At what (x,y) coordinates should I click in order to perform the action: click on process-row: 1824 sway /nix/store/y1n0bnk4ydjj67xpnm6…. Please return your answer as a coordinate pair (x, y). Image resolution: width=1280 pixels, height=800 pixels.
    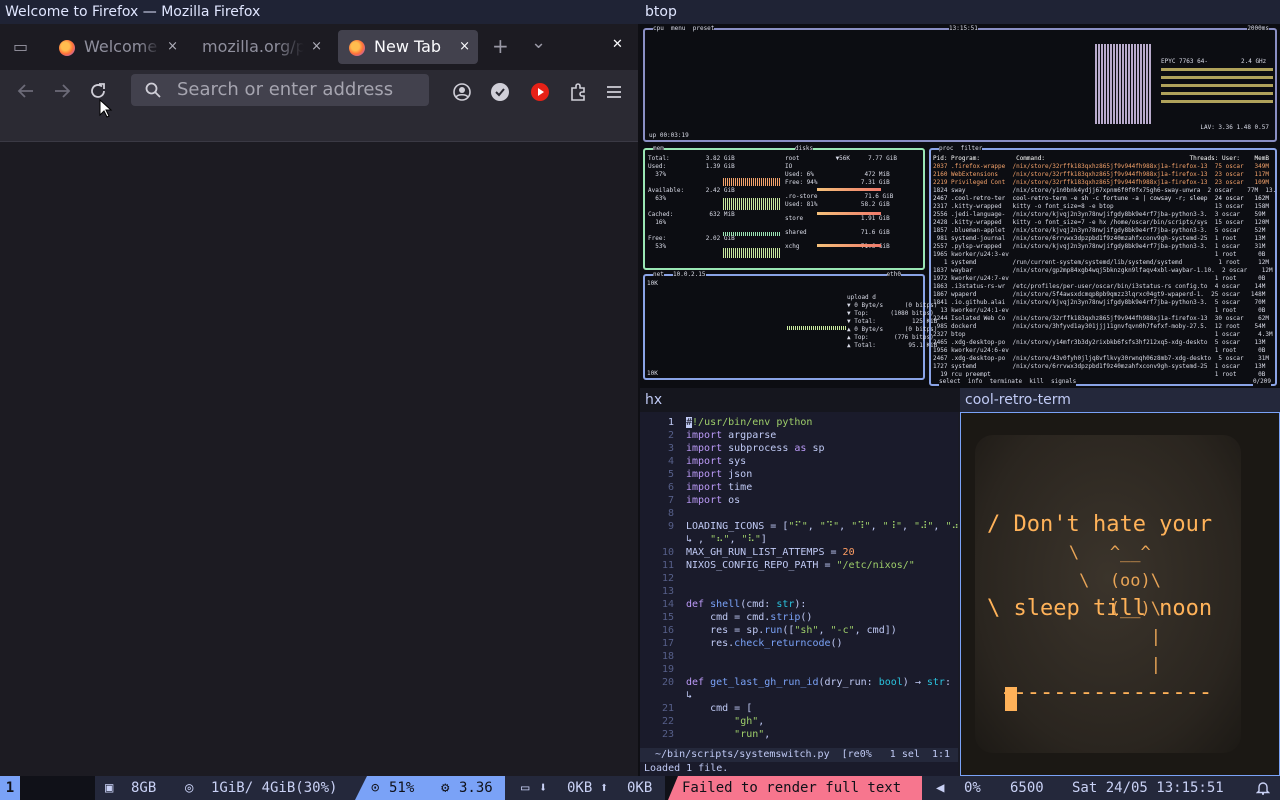
    Looking at the image, I should click on (1104, 191).